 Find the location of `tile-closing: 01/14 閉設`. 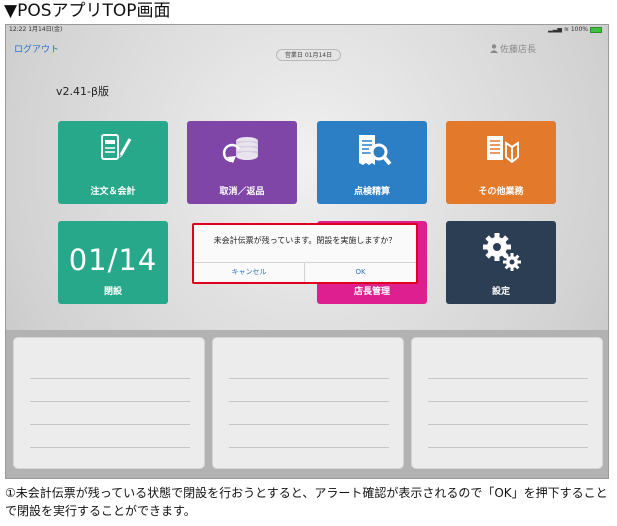

tile-closing: 01/14 閉設 is located at coordinates (113, 262).